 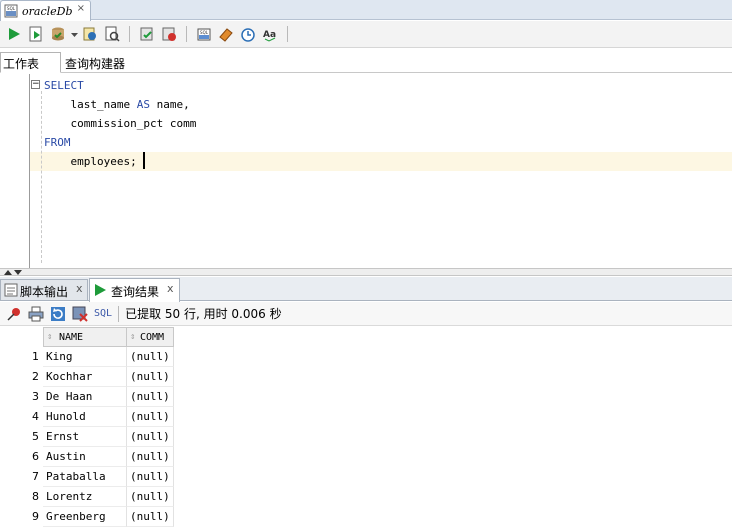 What do you see at coordinates (36, 34) in the screenshot?
I see `run-script-icon` at bounding box center [36, 34].